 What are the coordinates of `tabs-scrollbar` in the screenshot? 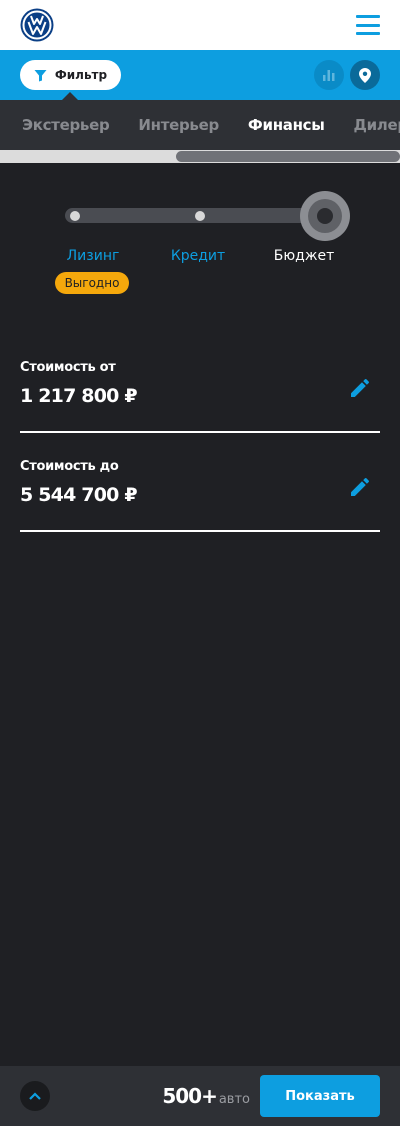 It's located at (200, 156).